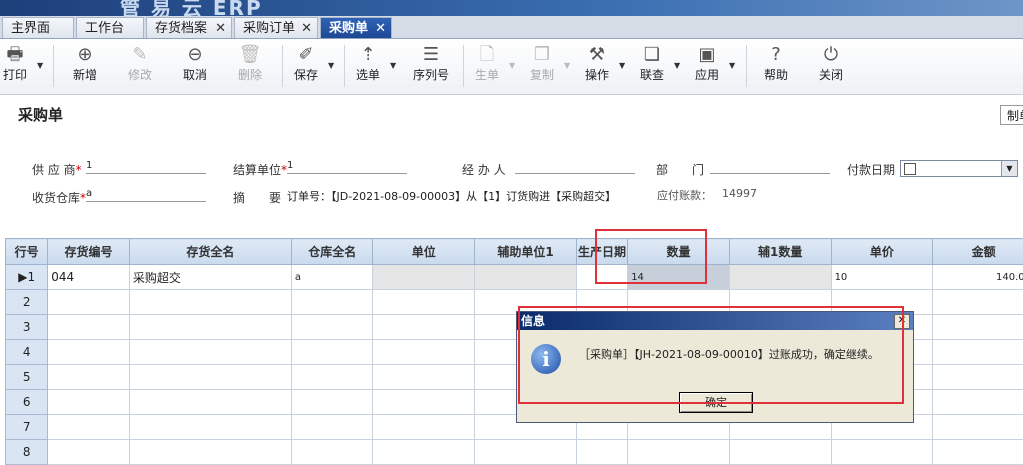  I want to click on generate-bill-button: 🗋生单, so click(487, 67).